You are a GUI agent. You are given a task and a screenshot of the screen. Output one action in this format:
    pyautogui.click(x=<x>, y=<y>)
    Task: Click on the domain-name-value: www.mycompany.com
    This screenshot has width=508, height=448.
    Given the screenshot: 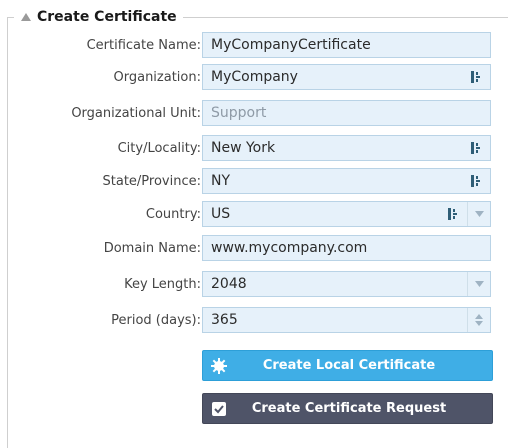 What is the action you would take?
    pyautogui.click(x=289, y=248)
    